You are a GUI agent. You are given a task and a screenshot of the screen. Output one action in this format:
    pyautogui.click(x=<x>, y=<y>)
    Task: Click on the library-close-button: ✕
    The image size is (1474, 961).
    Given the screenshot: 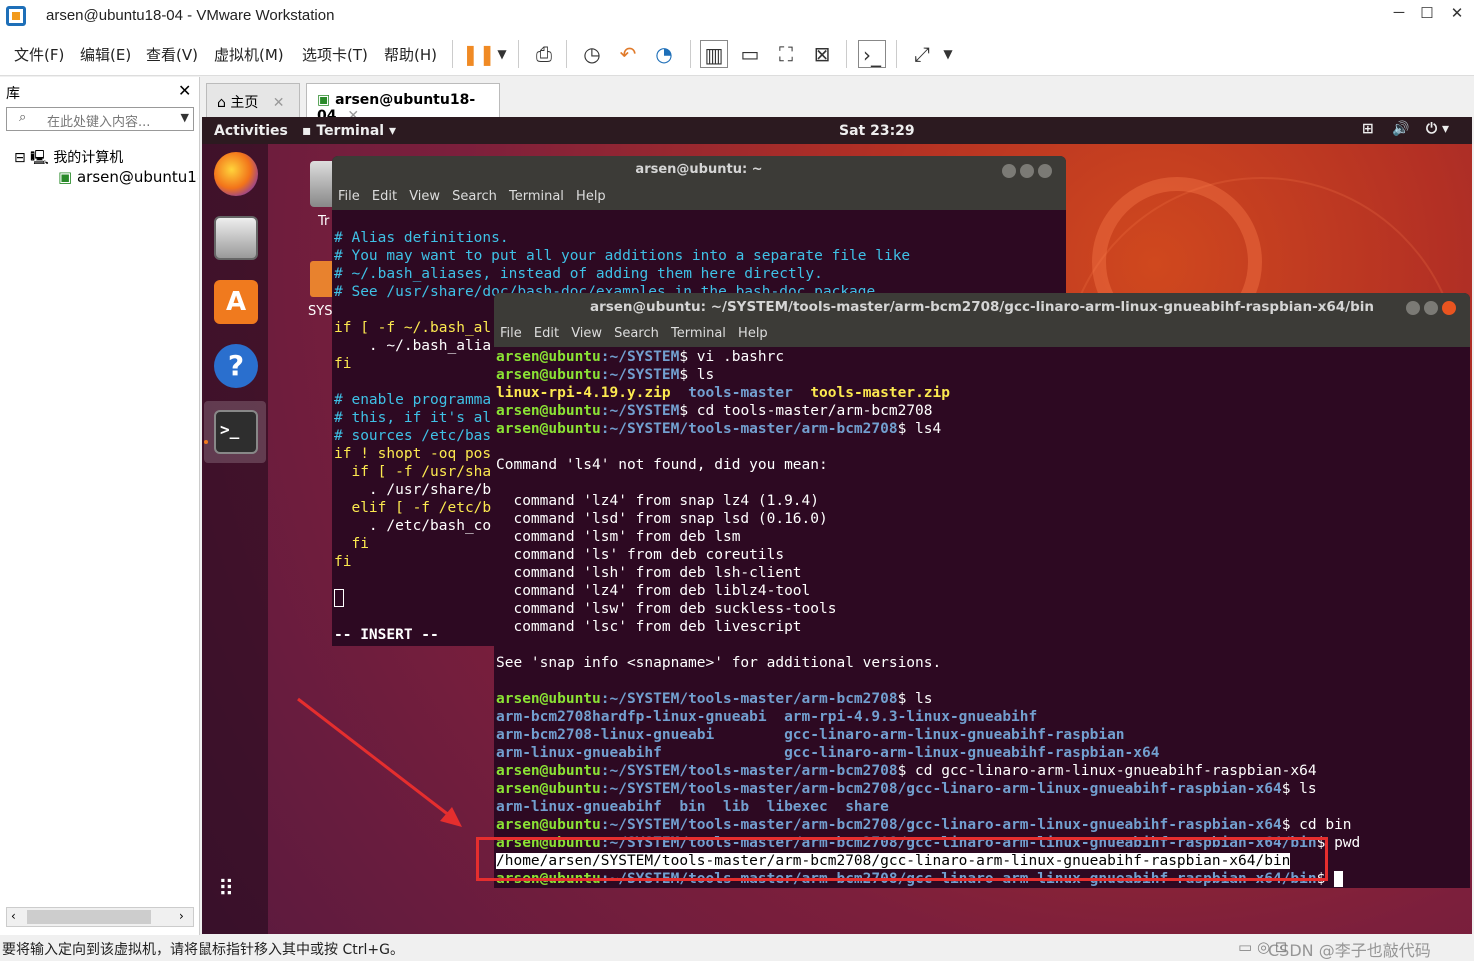 What is the action you would take?
    pyautogui.click(x=184, y=90)
    